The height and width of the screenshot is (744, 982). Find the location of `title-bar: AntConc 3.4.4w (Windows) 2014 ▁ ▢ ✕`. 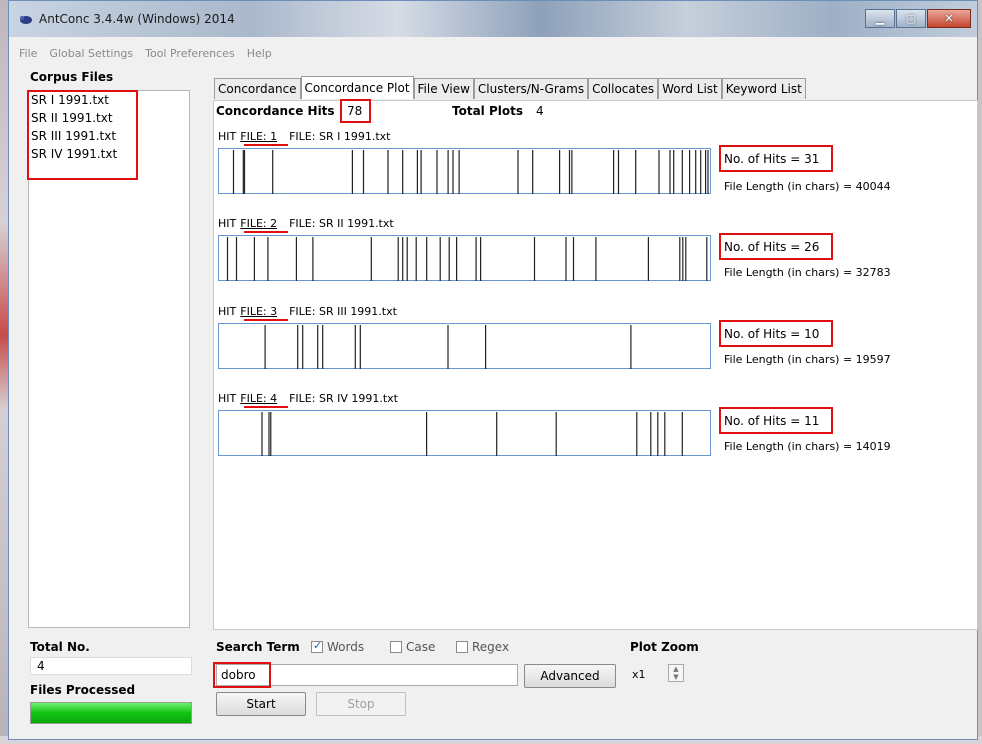

title-bar: AntConc 3.4.4w (Windows) 2014 ▁ ▢ ✕ is located at coordinates (493, 19).